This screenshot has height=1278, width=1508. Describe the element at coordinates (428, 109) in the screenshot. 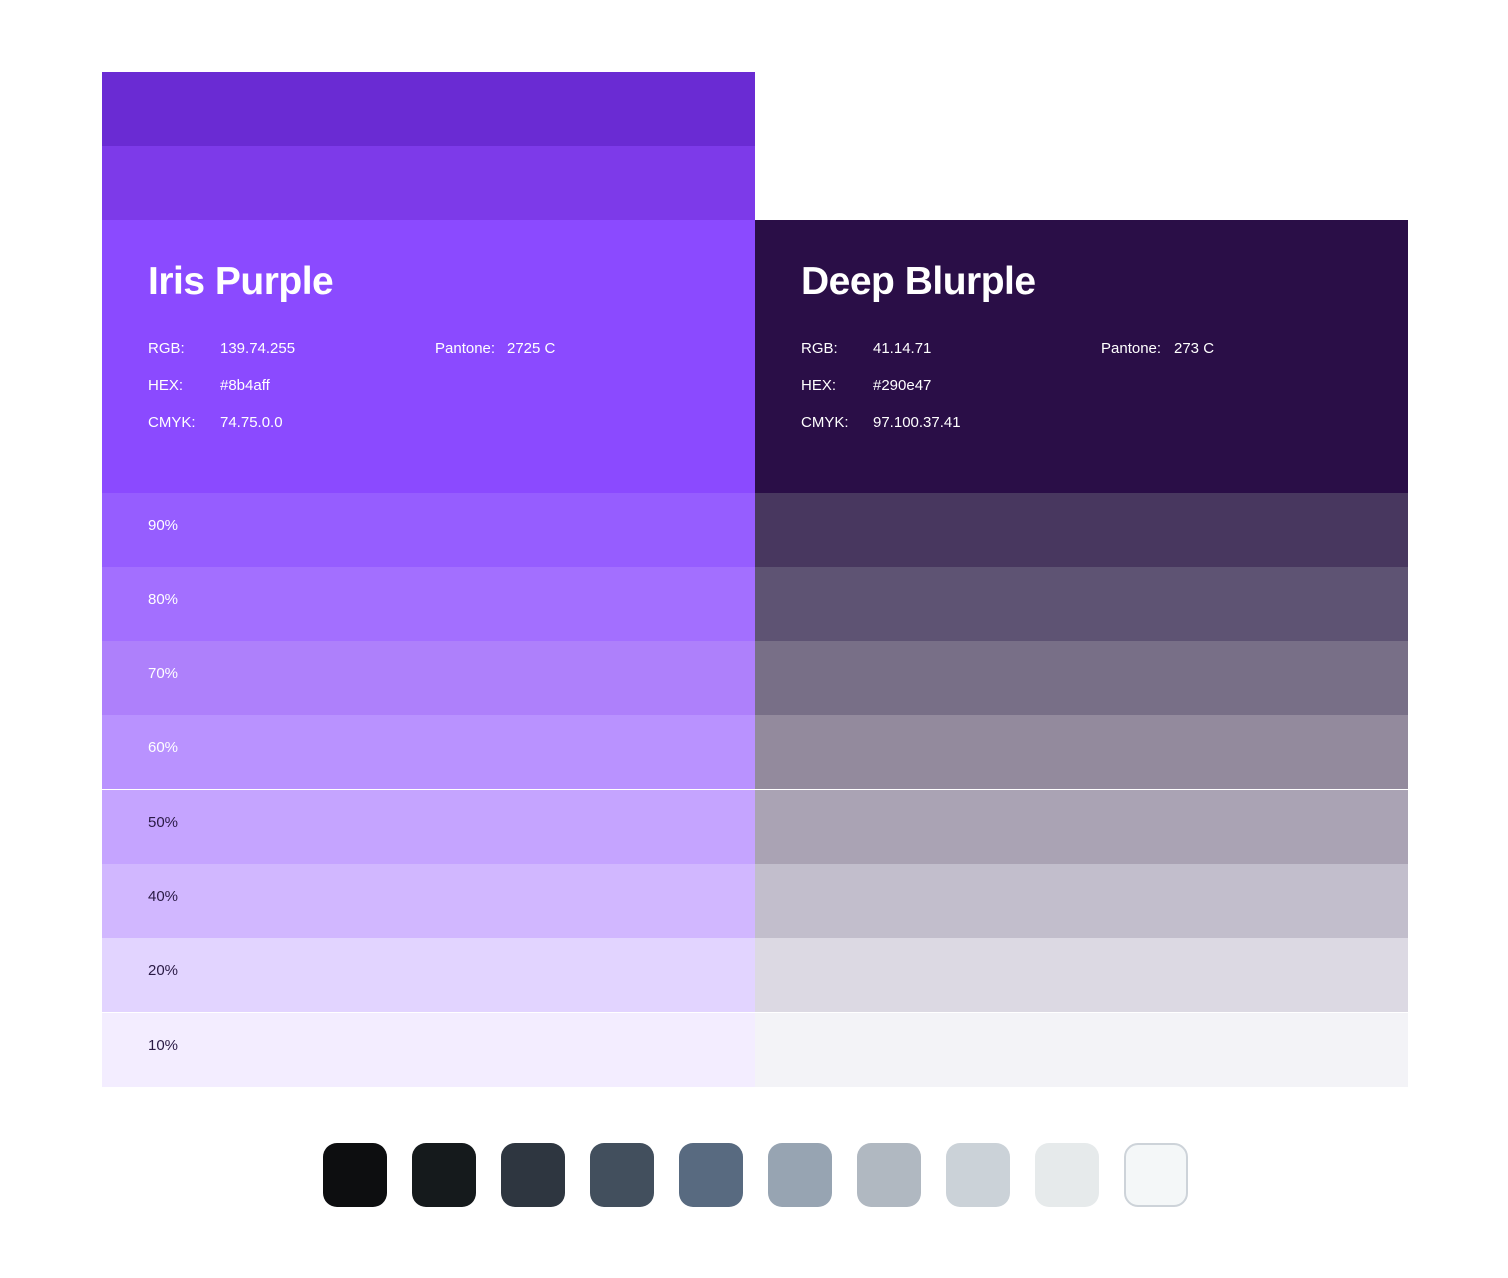

I see `iris-shade-dark` at that location.